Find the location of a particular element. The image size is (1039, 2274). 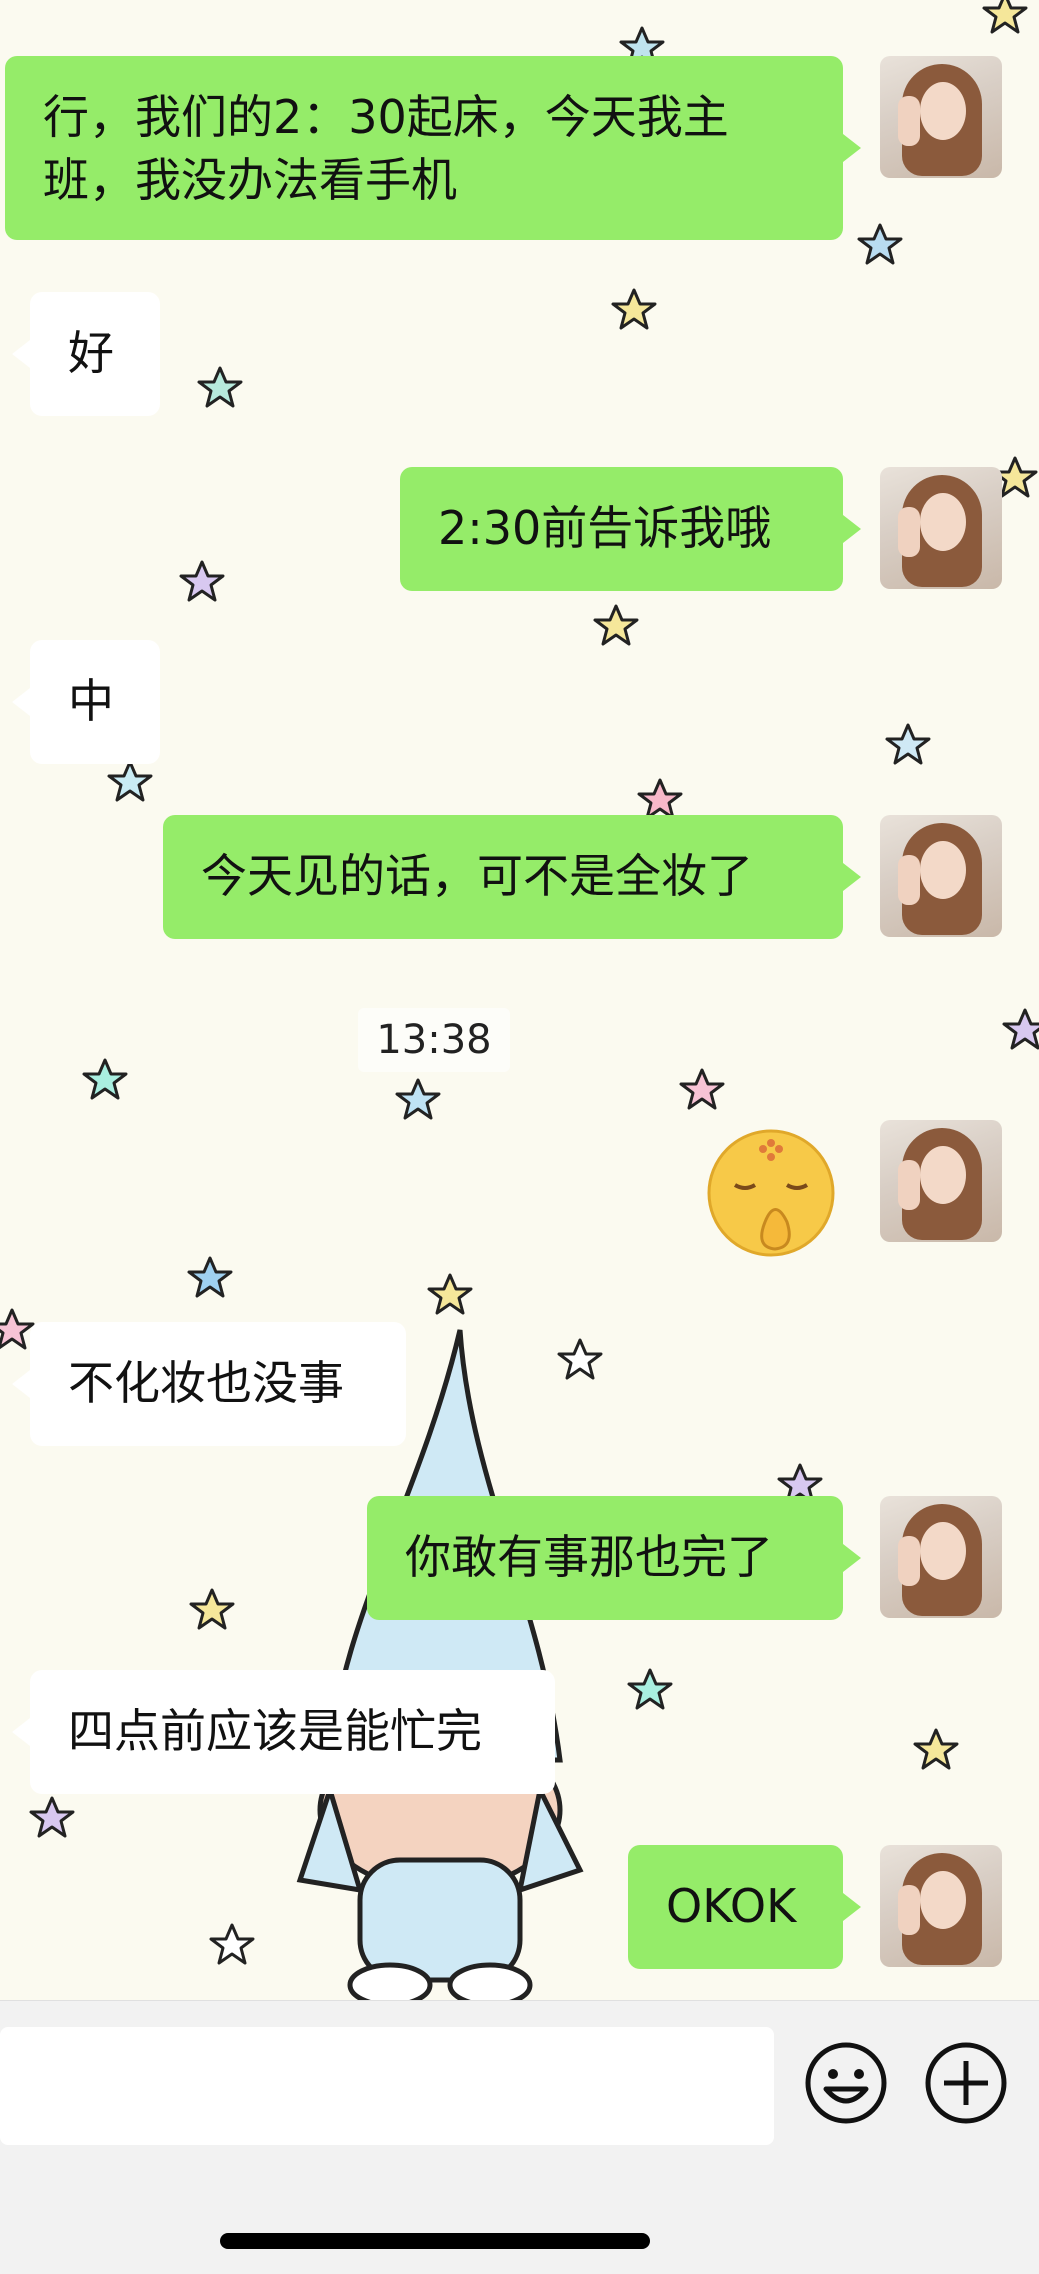

home-indicator is located at coordinates (435, 2241).